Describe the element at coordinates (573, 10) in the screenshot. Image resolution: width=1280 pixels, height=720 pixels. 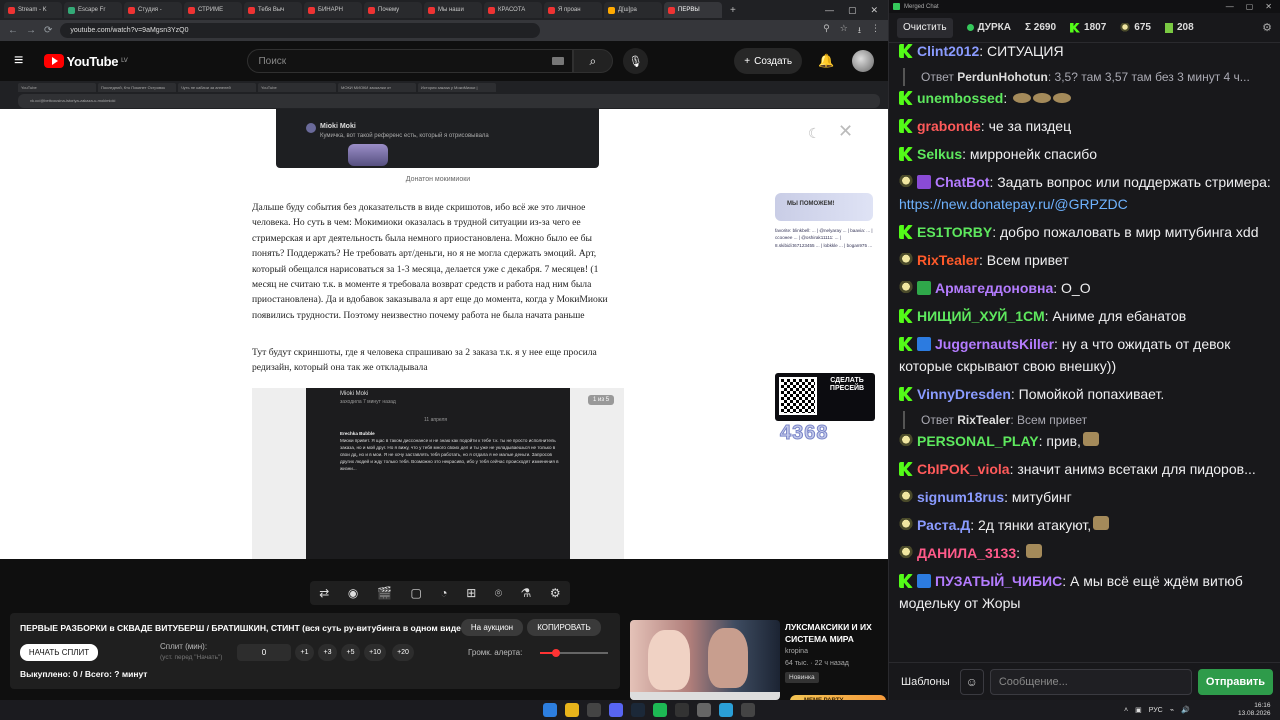
I see `browser-tab: Я проан` at that location.